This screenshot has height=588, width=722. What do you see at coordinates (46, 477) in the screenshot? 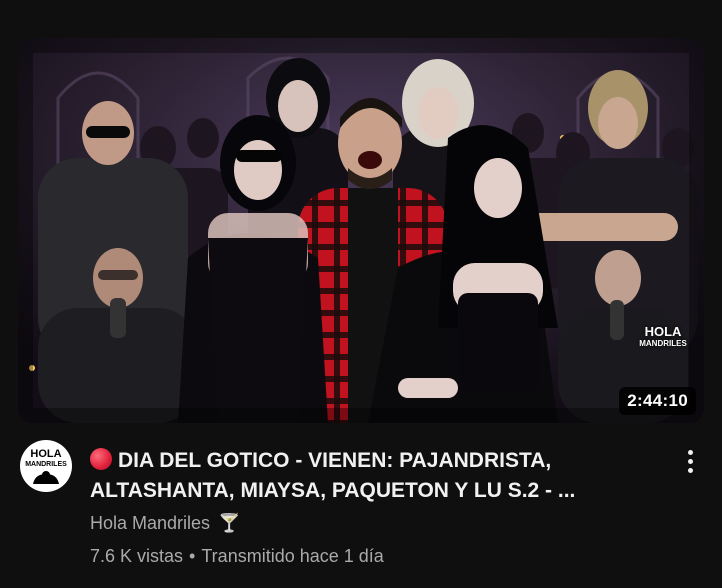
I see `monkey-silhouette-icon` at bounding box center [46, 477].